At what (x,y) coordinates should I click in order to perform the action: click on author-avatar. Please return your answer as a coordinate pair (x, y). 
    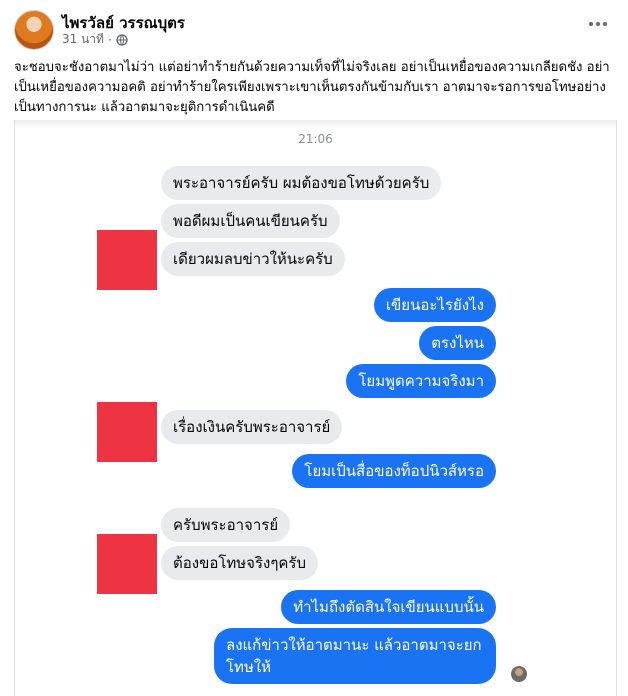
    Looking at the image, I should click on (34, 30).